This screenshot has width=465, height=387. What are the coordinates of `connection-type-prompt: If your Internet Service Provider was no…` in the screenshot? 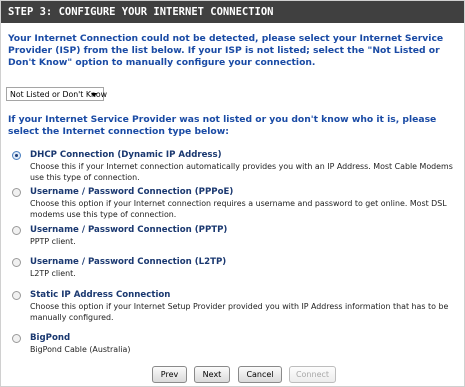 It's located at (222, 125).